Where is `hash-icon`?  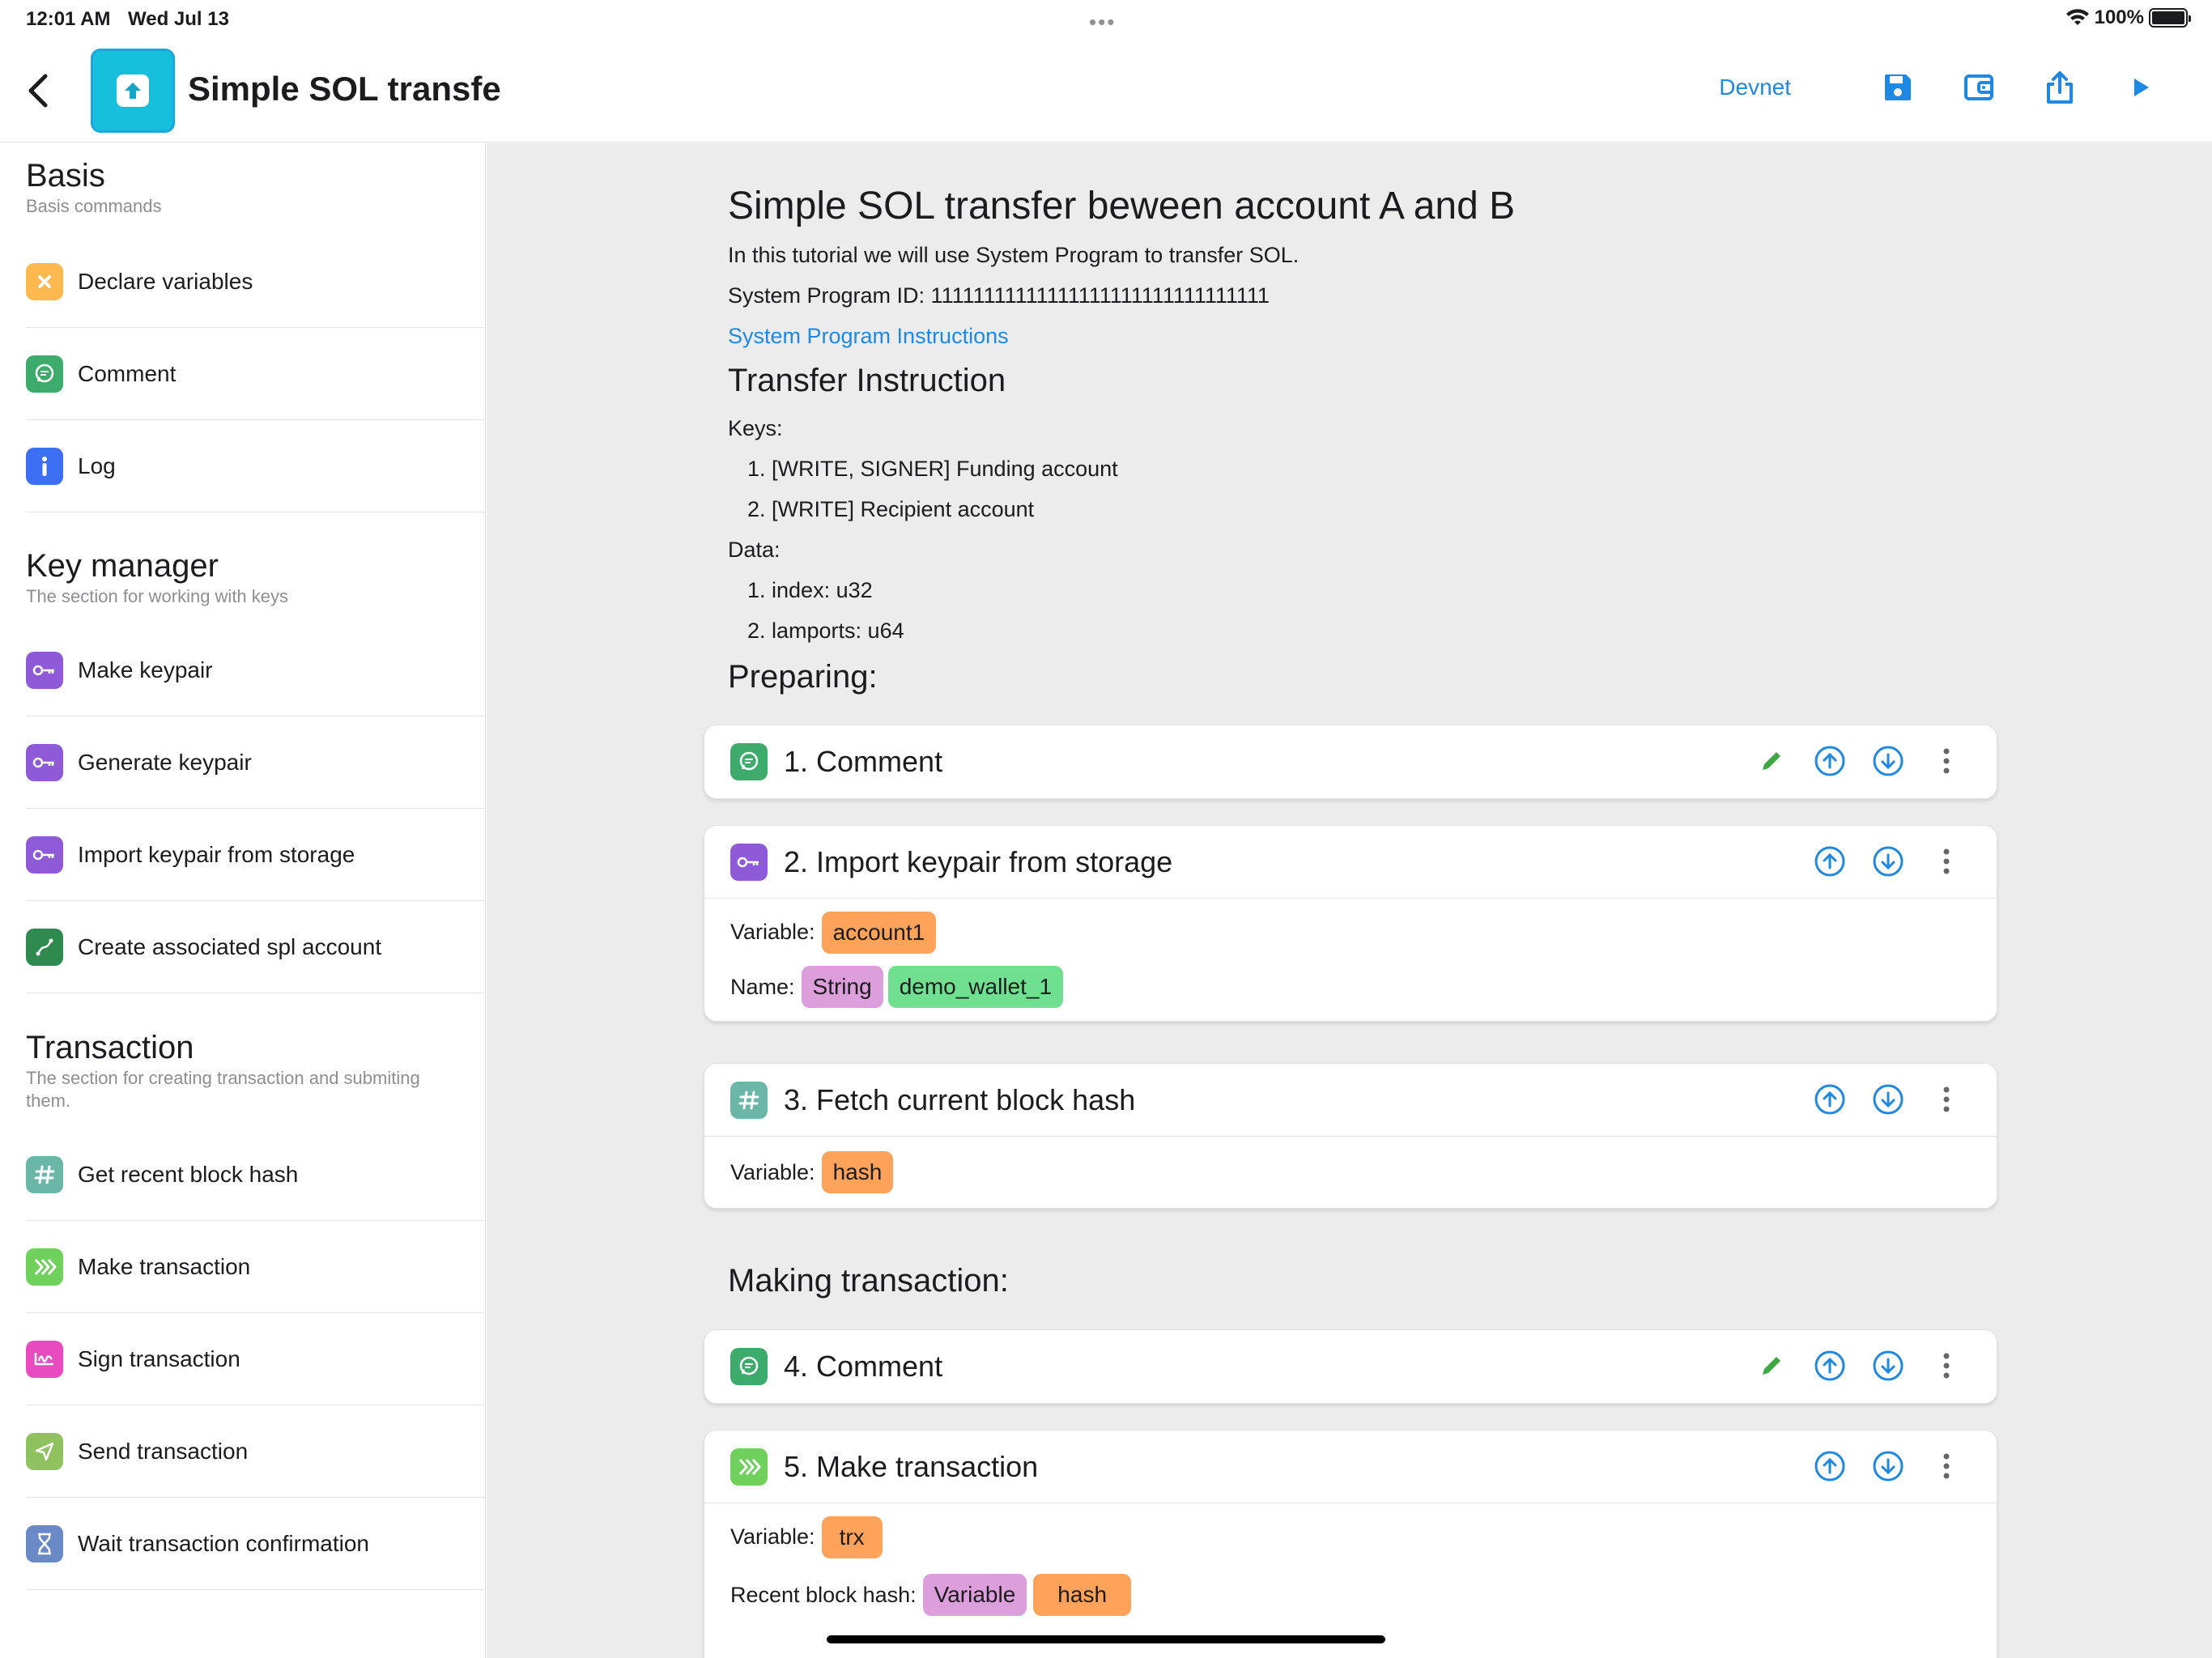 hash-icon is located at coordinates (44, 1174).